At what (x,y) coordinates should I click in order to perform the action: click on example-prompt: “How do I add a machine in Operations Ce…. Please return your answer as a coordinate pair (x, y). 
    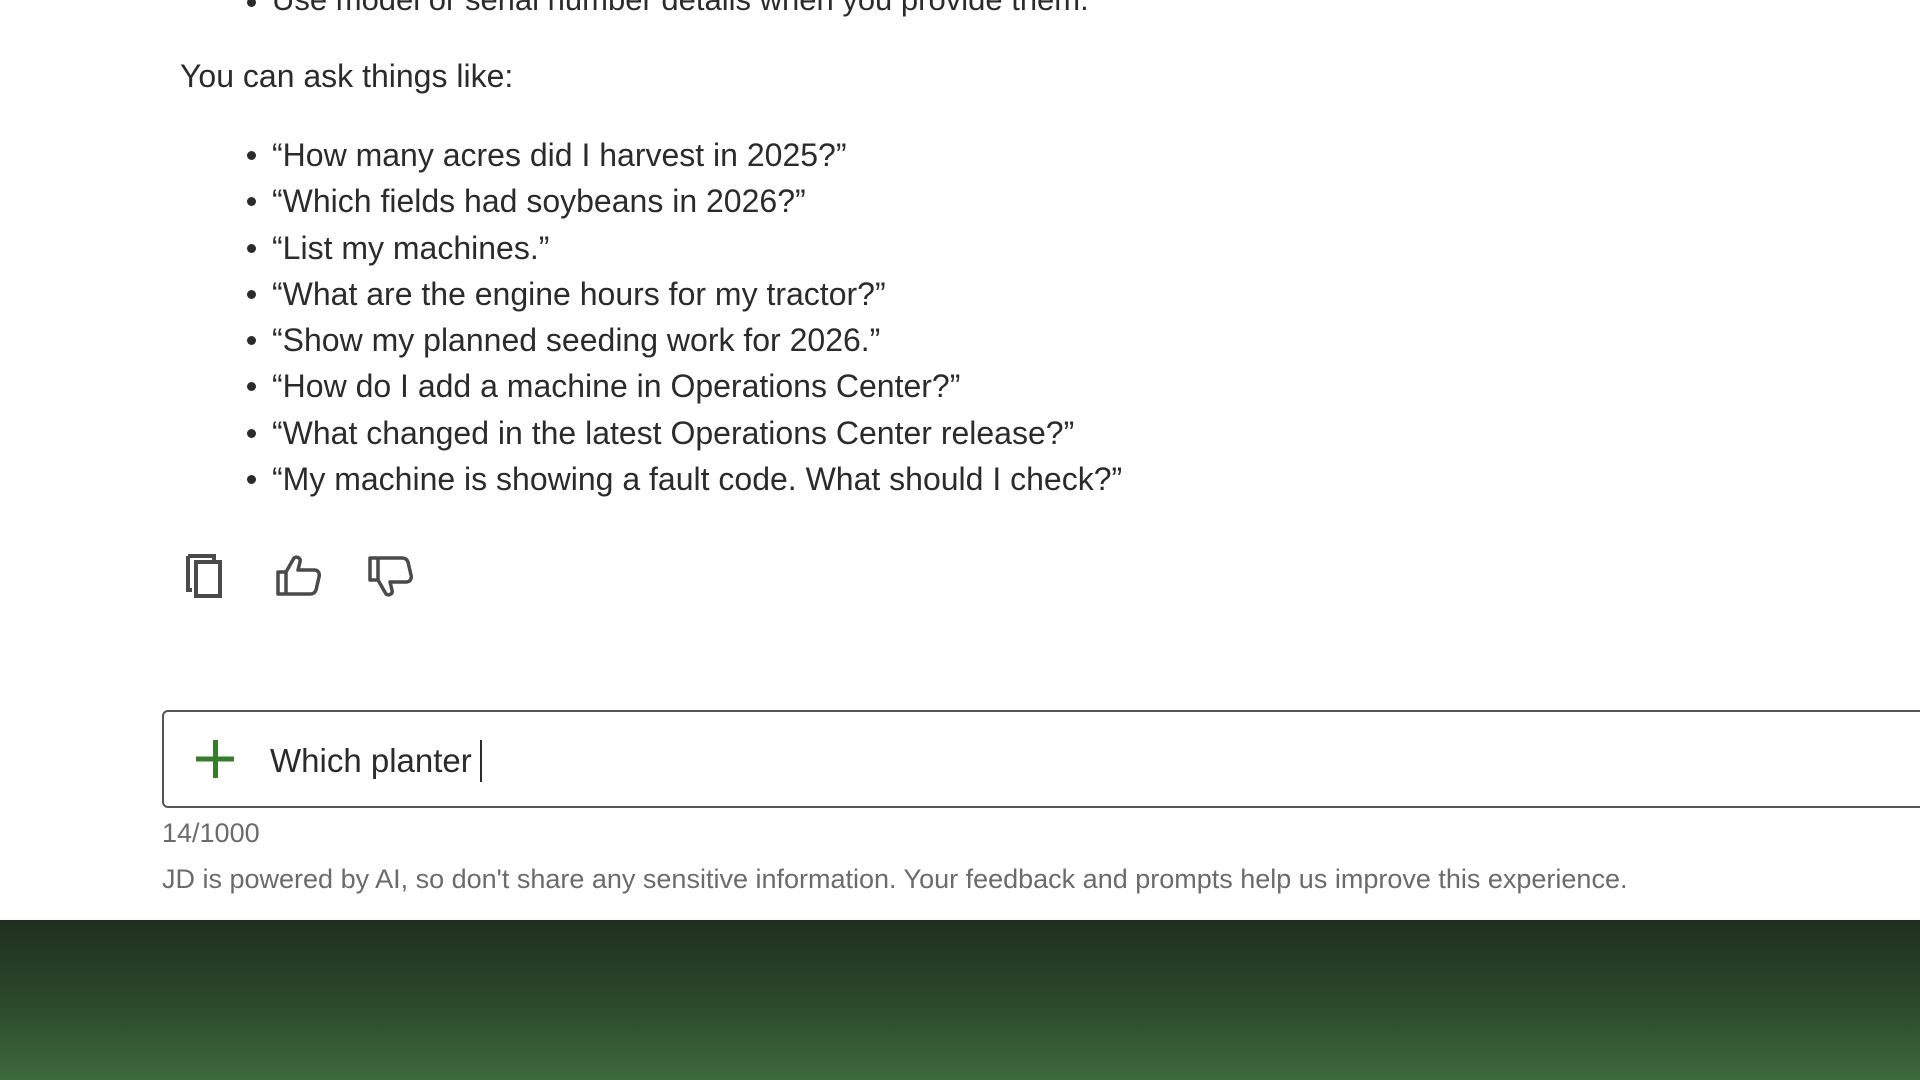
    Looking at the image, I should click on (684, 386).